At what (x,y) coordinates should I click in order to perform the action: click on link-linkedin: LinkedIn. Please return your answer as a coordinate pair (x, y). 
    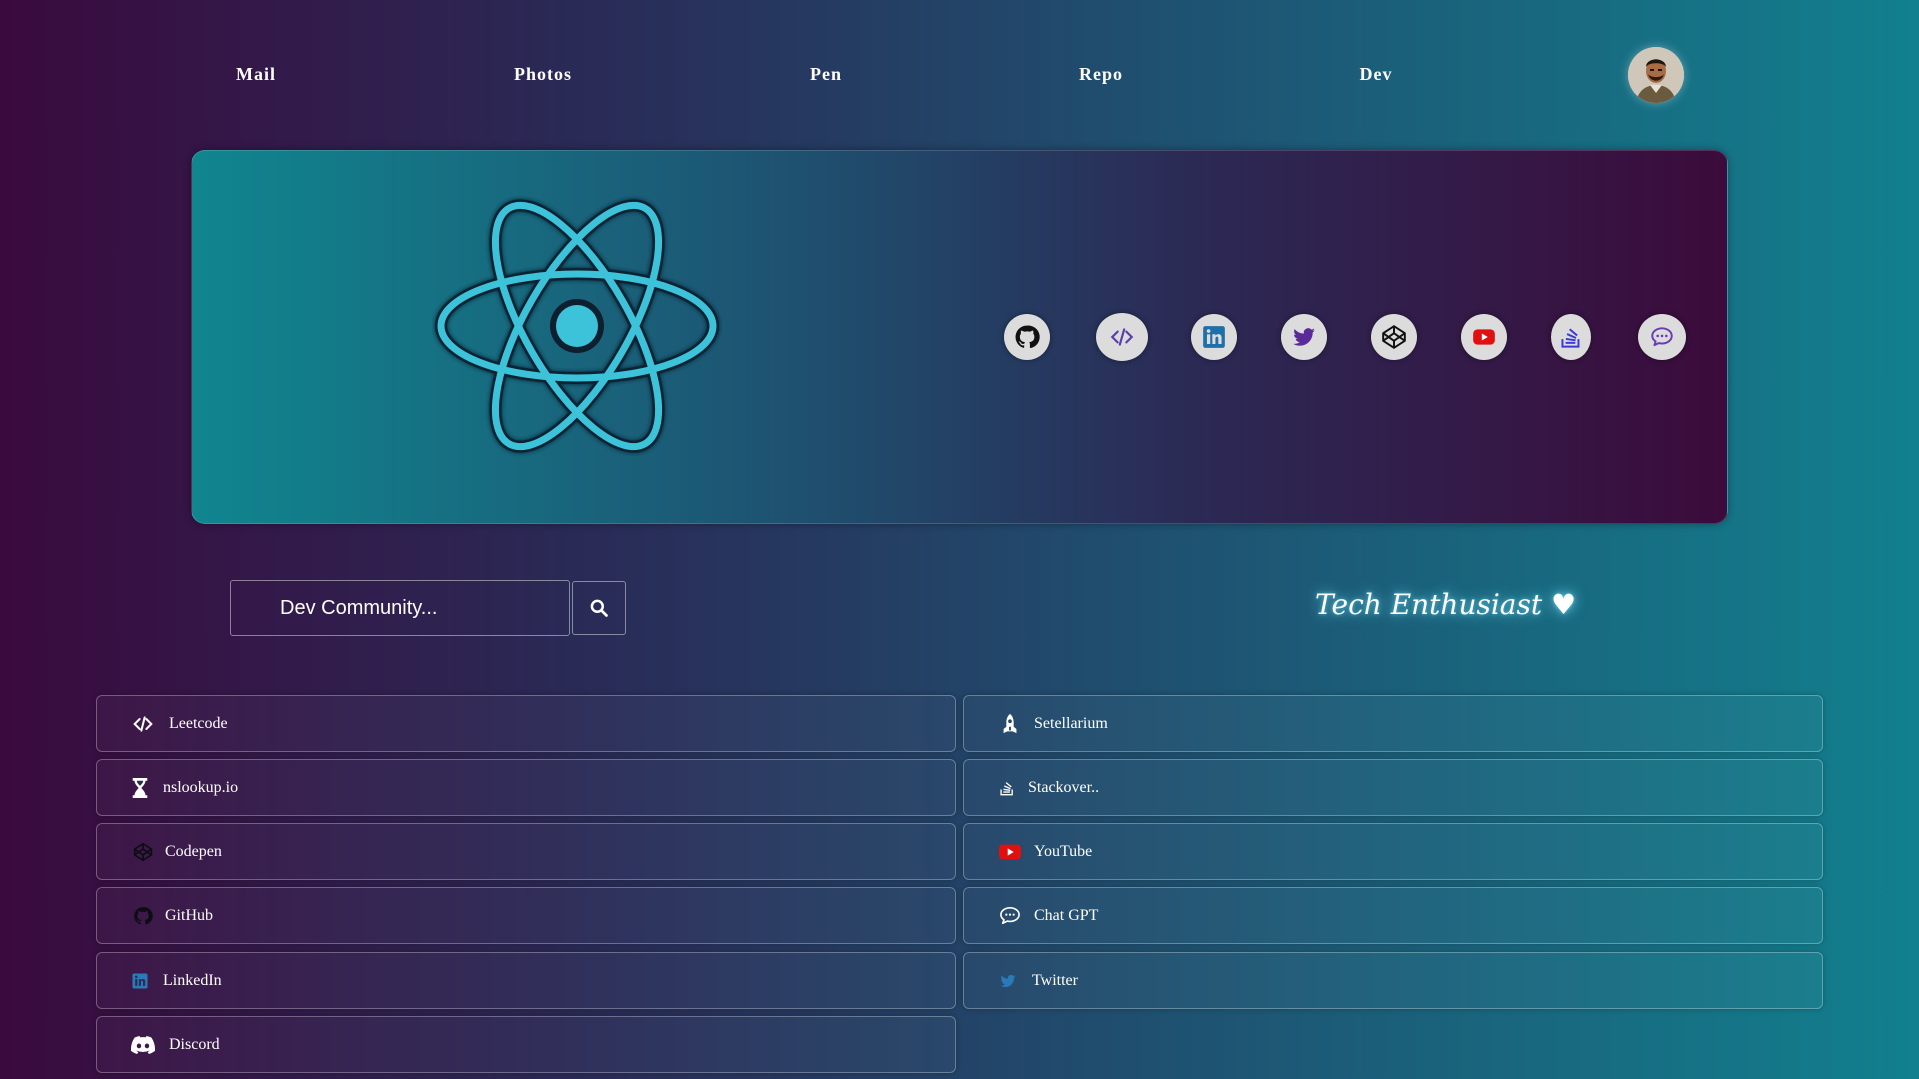
    Looking at the image, I should click on (526, 980).